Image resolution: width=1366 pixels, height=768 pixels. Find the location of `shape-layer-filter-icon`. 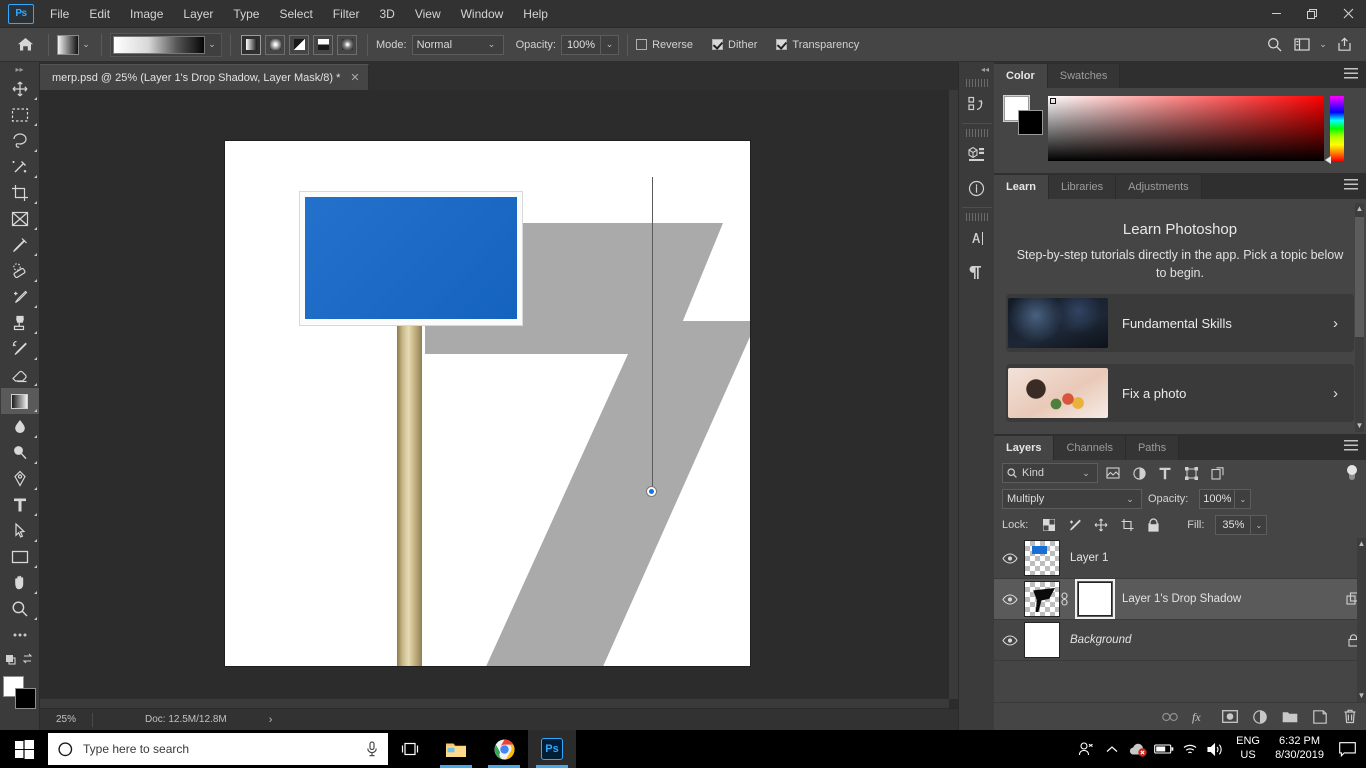

shape-layer-filter-icon is located at coordinates (1191, 473).